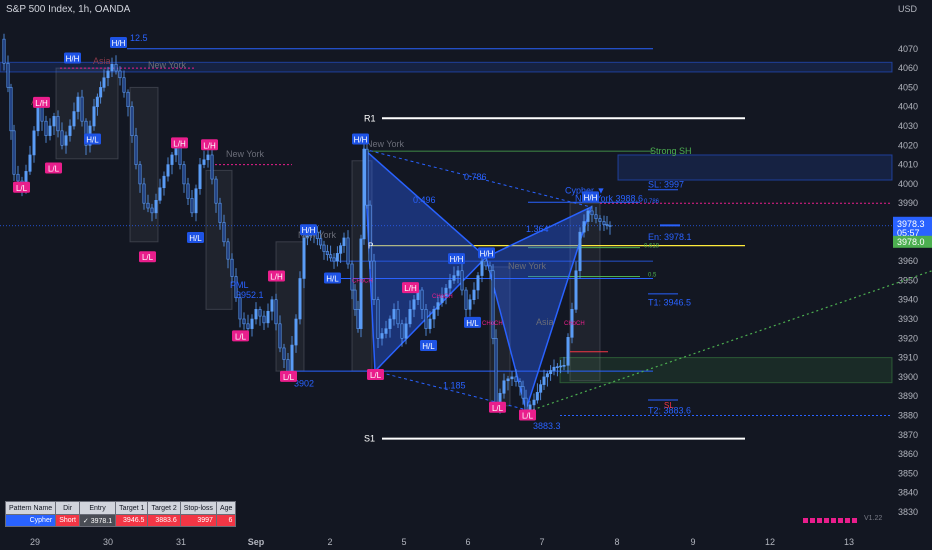  What do you see at coordinates (164, 520) in the screenshot?
I see `table-cell-target2: 3883.6` at bounding box center [164, 520].